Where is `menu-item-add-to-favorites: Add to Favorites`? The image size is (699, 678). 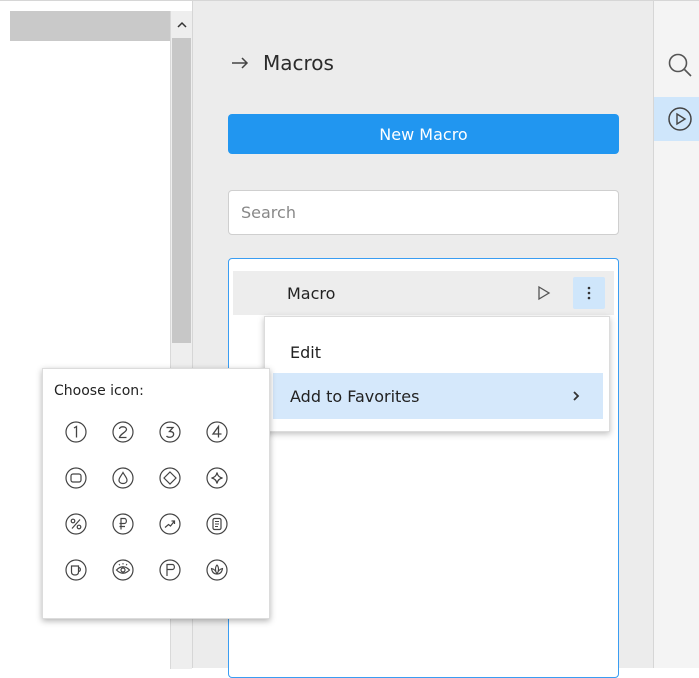
menu-item-add-to-favorites: Add to Favorites is located at coordinates (438, 396).